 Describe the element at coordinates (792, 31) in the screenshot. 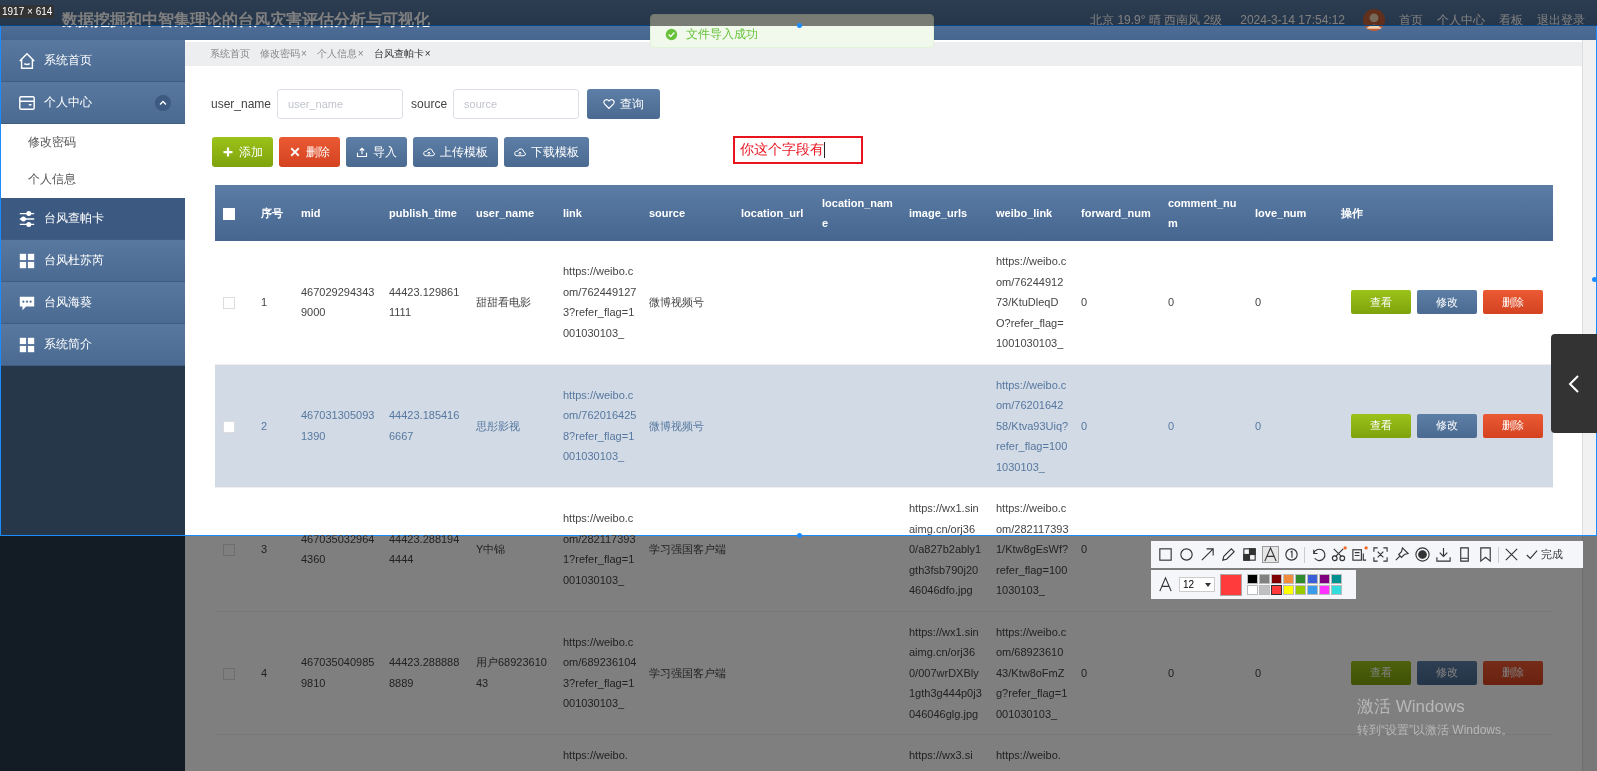

I see `toast: 文件导入成功` at that location.